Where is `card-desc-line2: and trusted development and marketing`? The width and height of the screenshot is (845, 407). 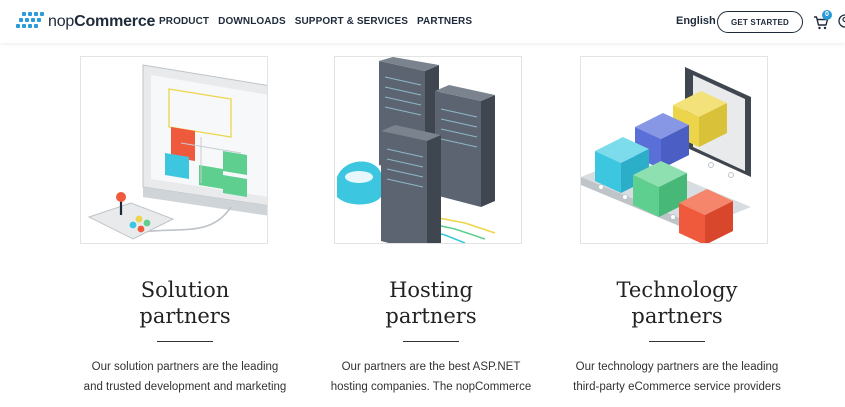
card-desc-line2: and trusted development and marketing is located at coordinates (185, 387).